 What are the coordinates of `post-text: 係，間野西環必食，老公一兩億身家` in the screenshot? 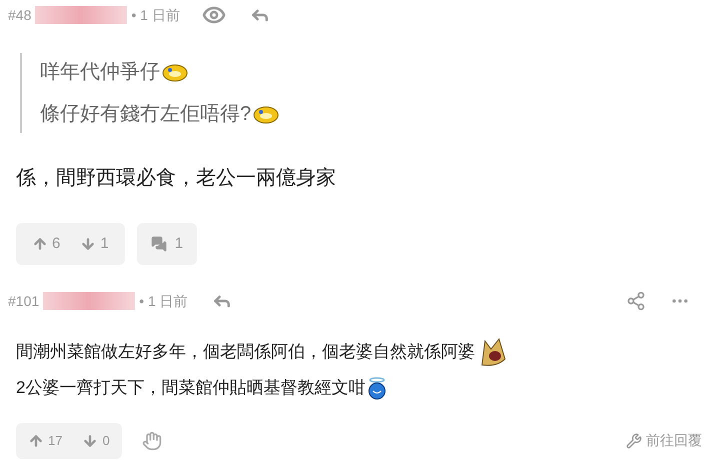 It's located at (176, 178).